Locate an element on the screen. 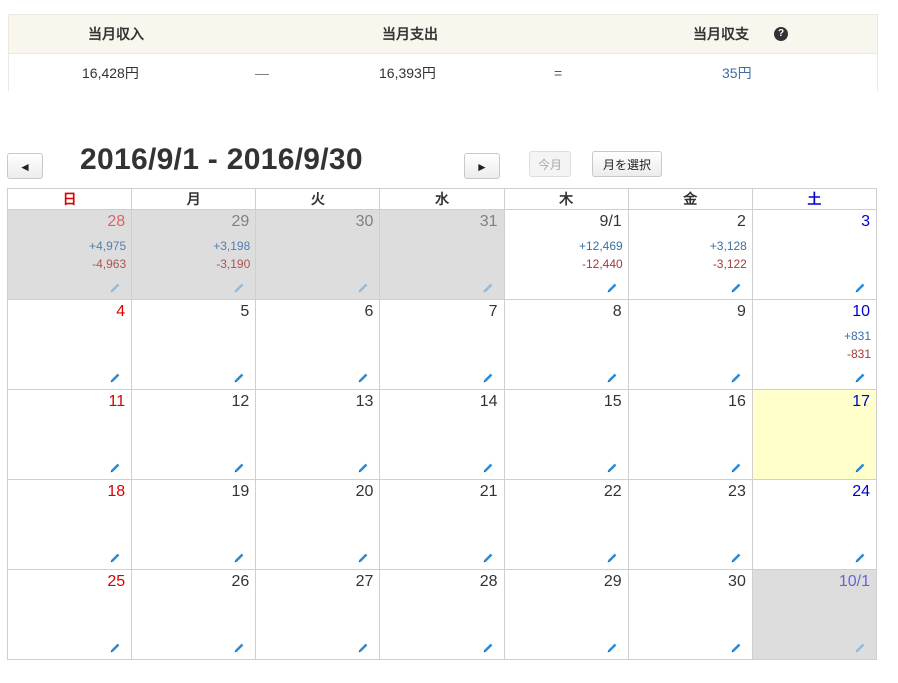 This screenshot has width=898, height=683. calendar-week-row: 4 5 6 7 8 9 10 +831 -831 is located at coordinates (442, 344).